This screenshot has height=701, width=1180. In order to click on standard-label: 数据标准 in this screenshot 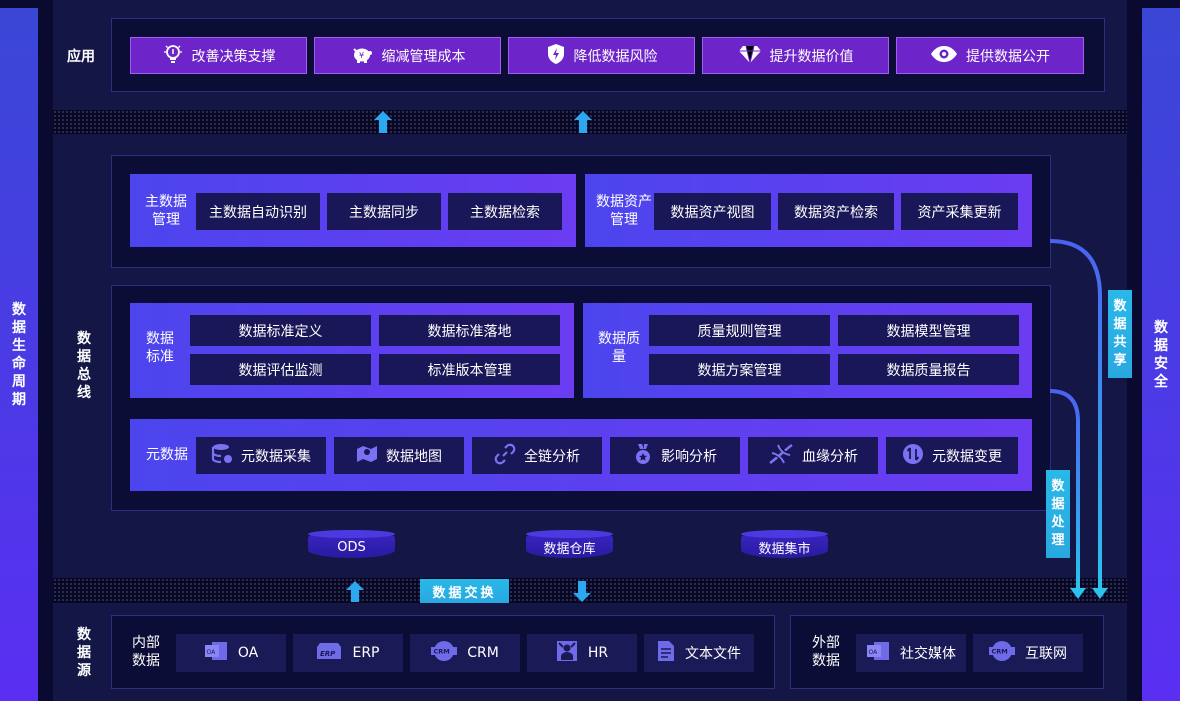, I will do `click(160, 348)`.